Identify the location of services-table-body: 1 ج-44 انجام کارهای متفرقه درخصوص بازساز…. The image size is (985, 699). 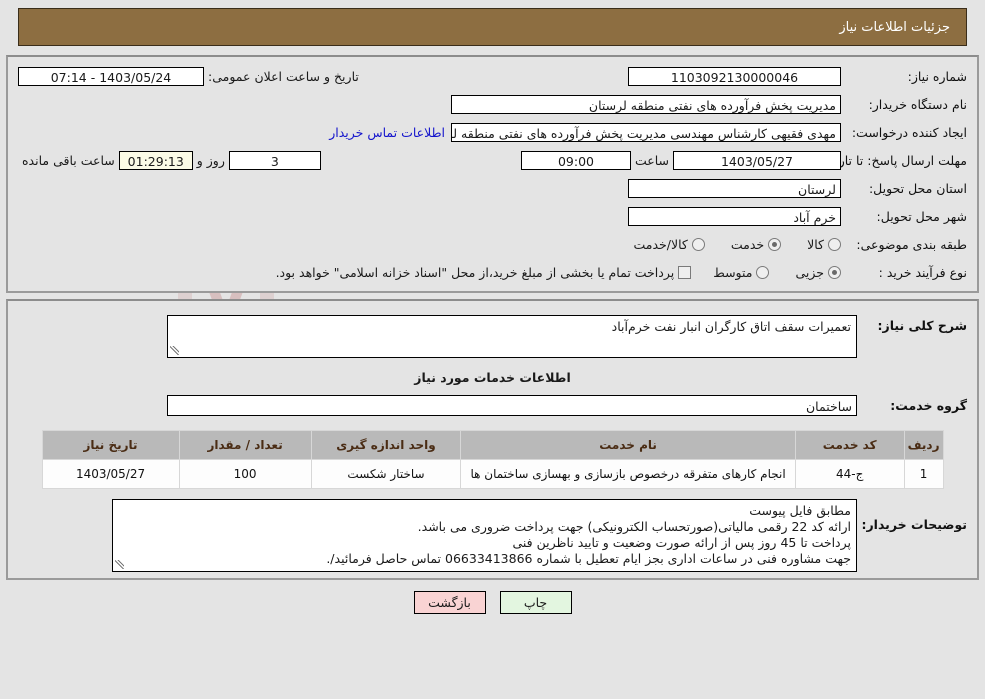
(492, 474).